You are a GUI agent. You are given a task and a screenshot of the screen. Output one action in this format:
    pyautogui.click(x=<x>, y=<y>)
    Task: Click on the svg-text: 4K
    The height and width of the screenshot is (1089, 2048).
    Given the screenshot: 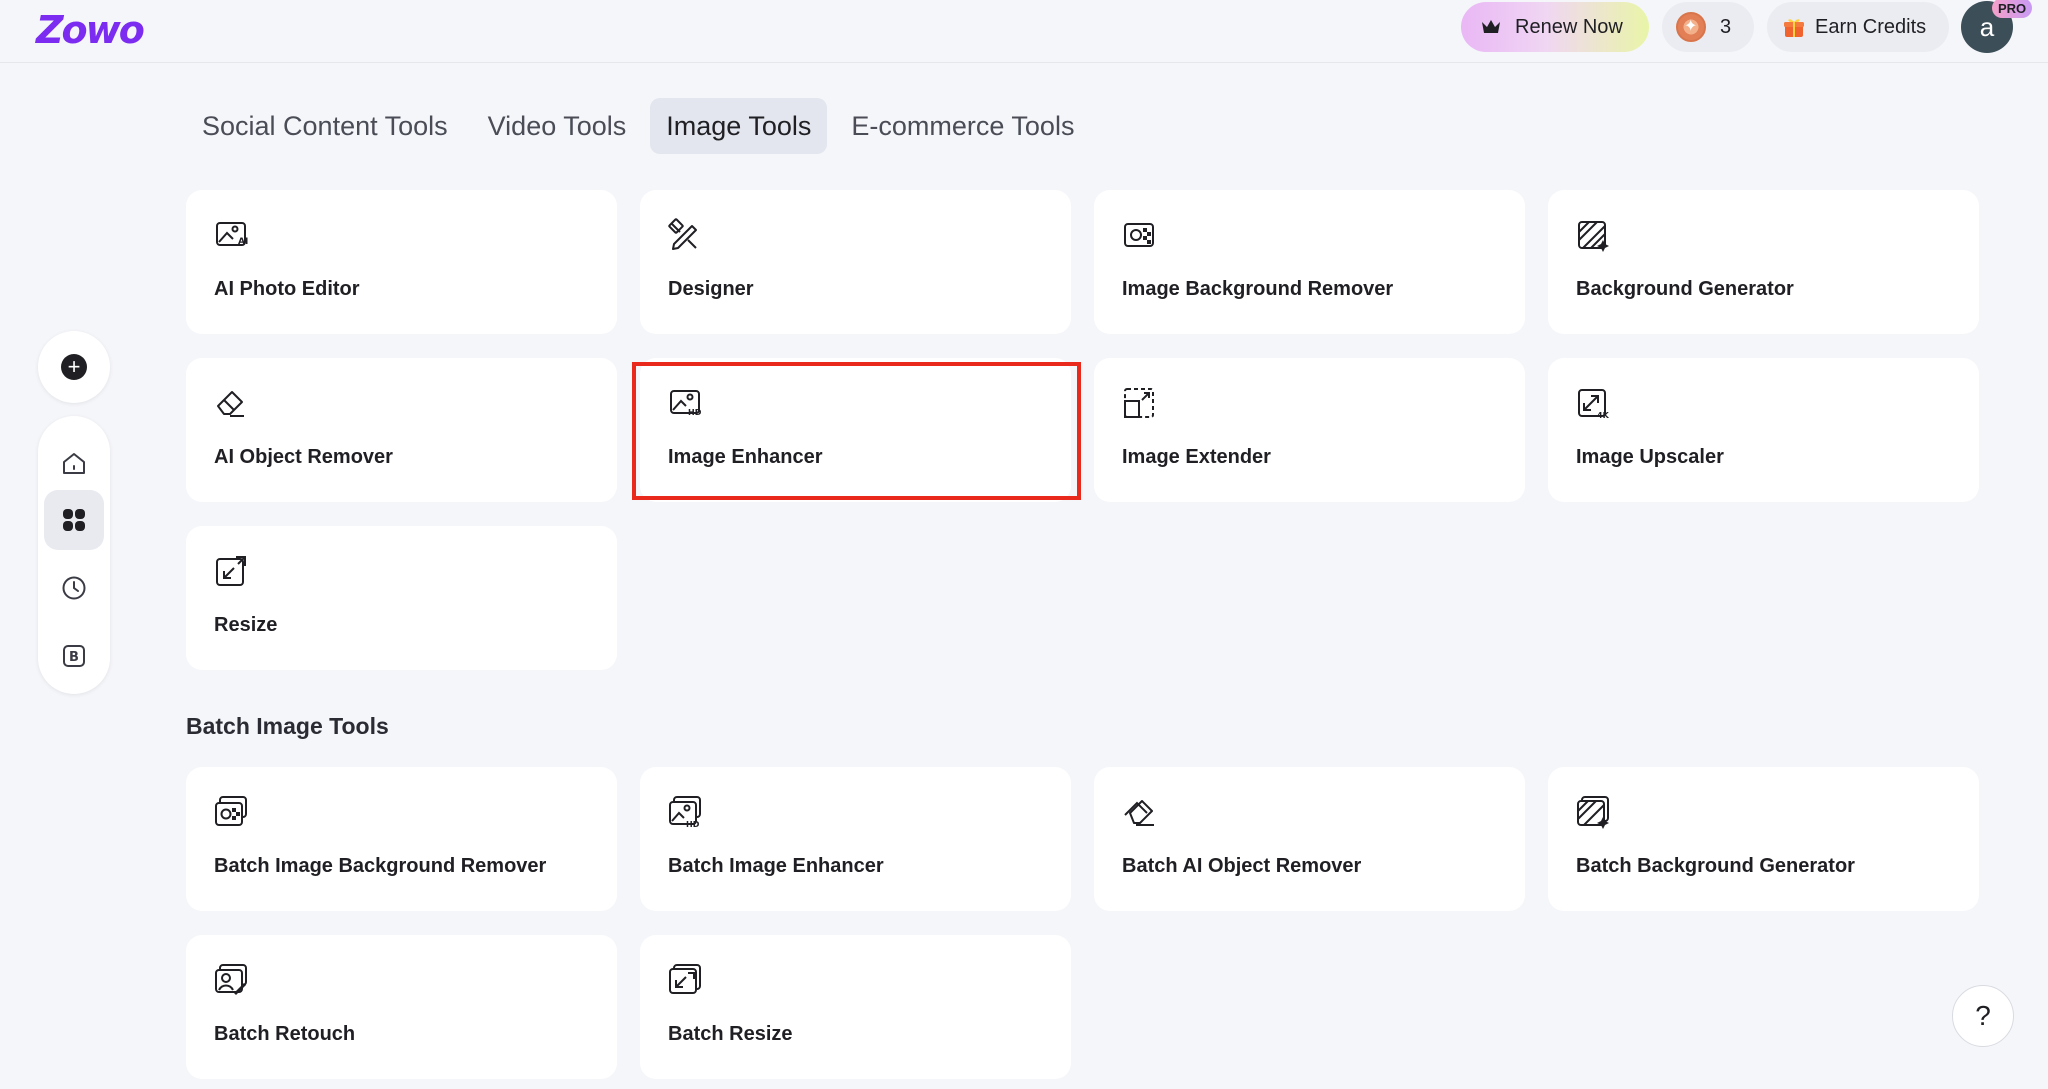 What is the action you would take?
    pyautogui.click(x=1603, y=415)
    